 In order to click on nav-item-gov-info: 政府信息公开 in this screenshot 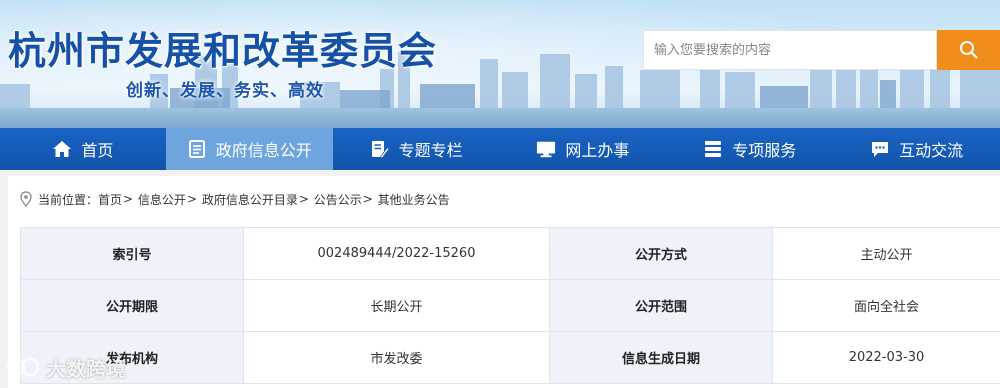, I will do `click(249, 149)`.